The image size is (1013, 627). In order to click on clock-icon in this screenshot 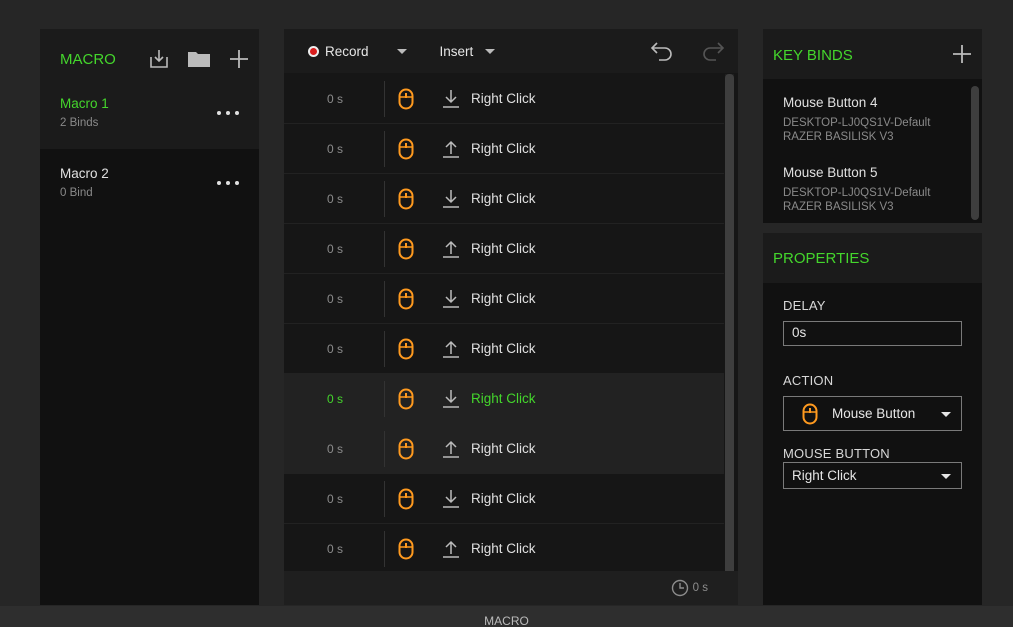, I will do `click(679, 588)`.